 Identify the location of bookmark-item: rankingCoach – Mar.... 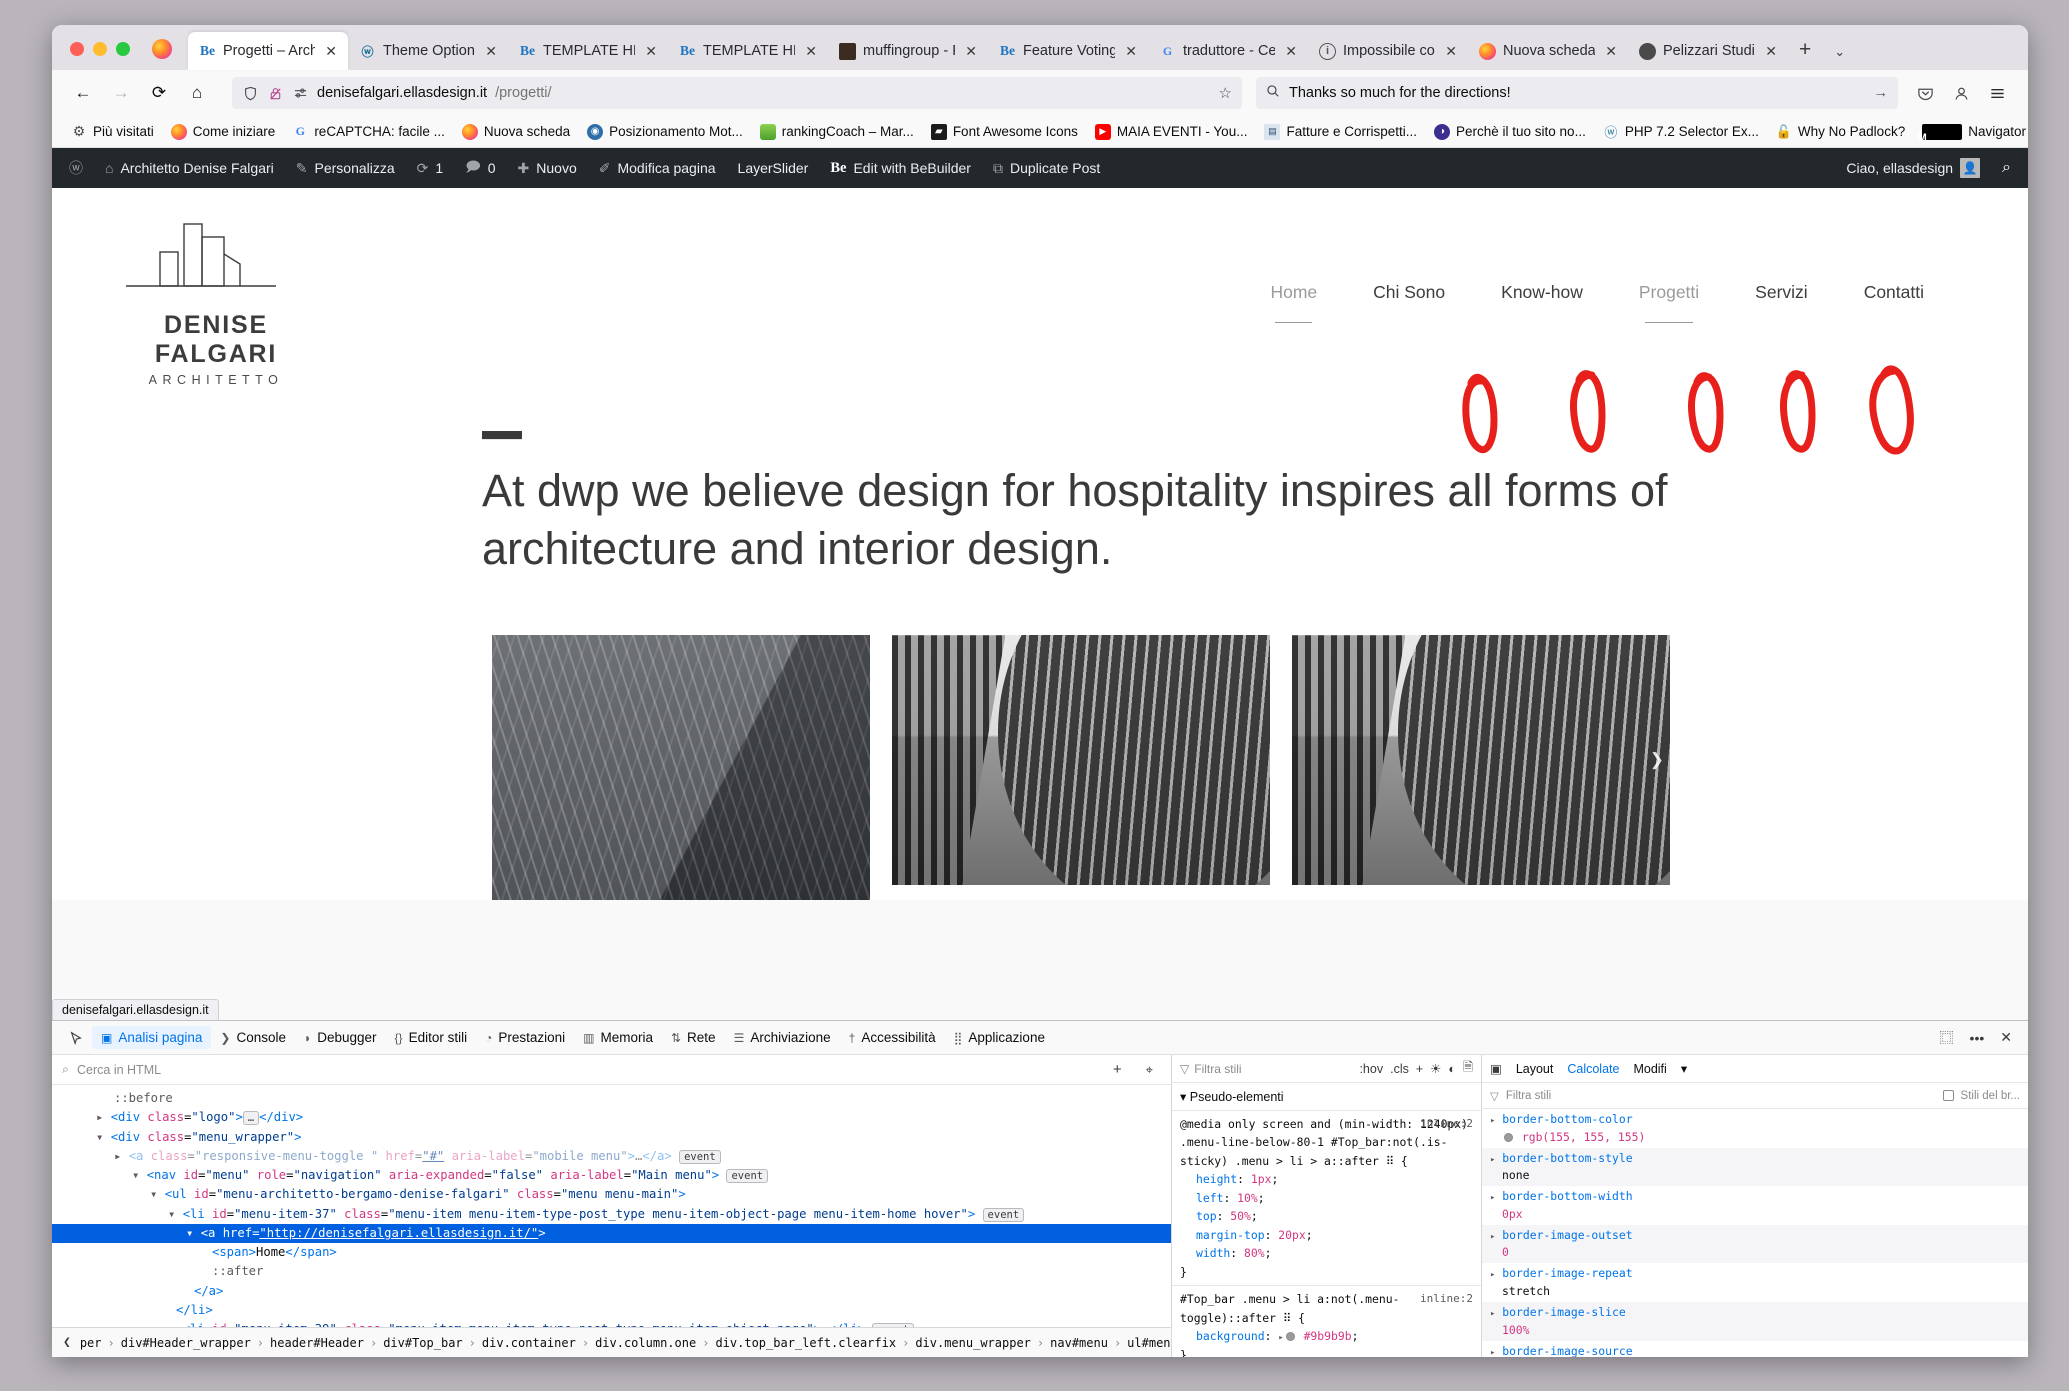
(837, 132).